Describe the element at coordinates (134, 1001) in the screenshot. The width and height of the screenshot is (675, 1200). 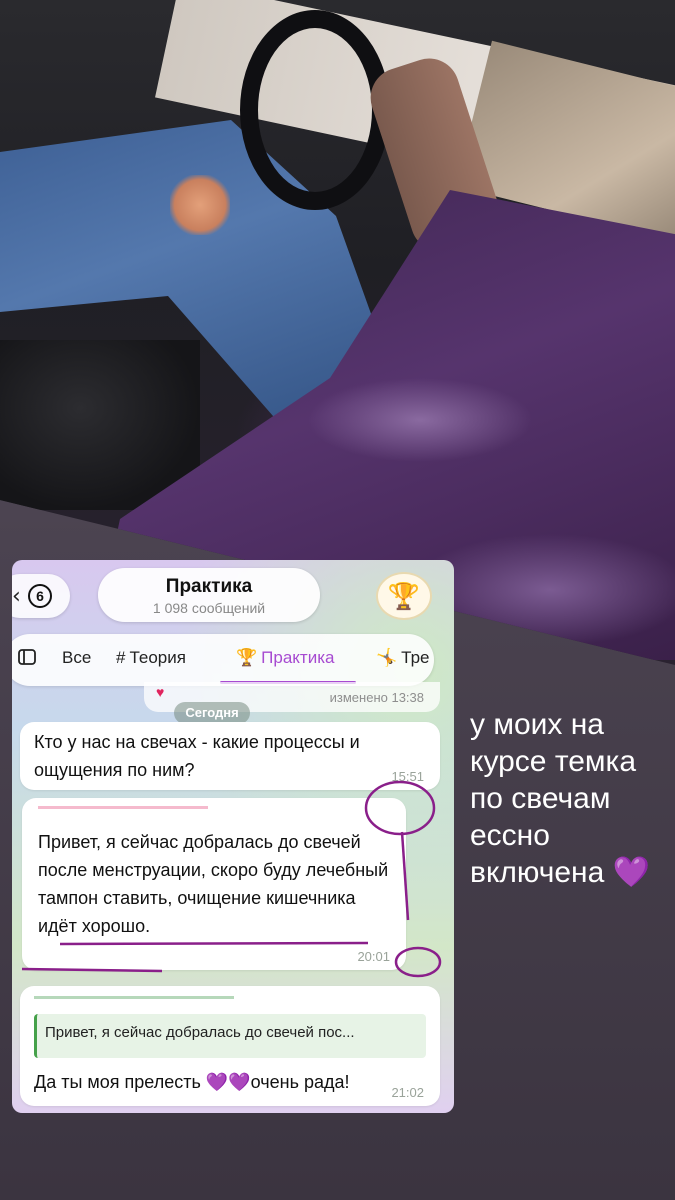
I see `reply-sender-redacted` at that location.